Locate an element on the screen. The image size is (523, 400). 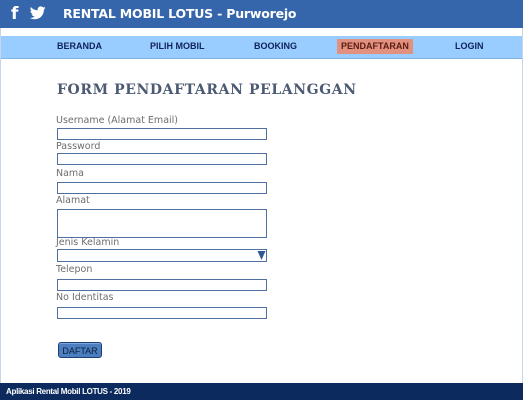
daftar-button: DAFTAR is located at coordinates (80, 350).